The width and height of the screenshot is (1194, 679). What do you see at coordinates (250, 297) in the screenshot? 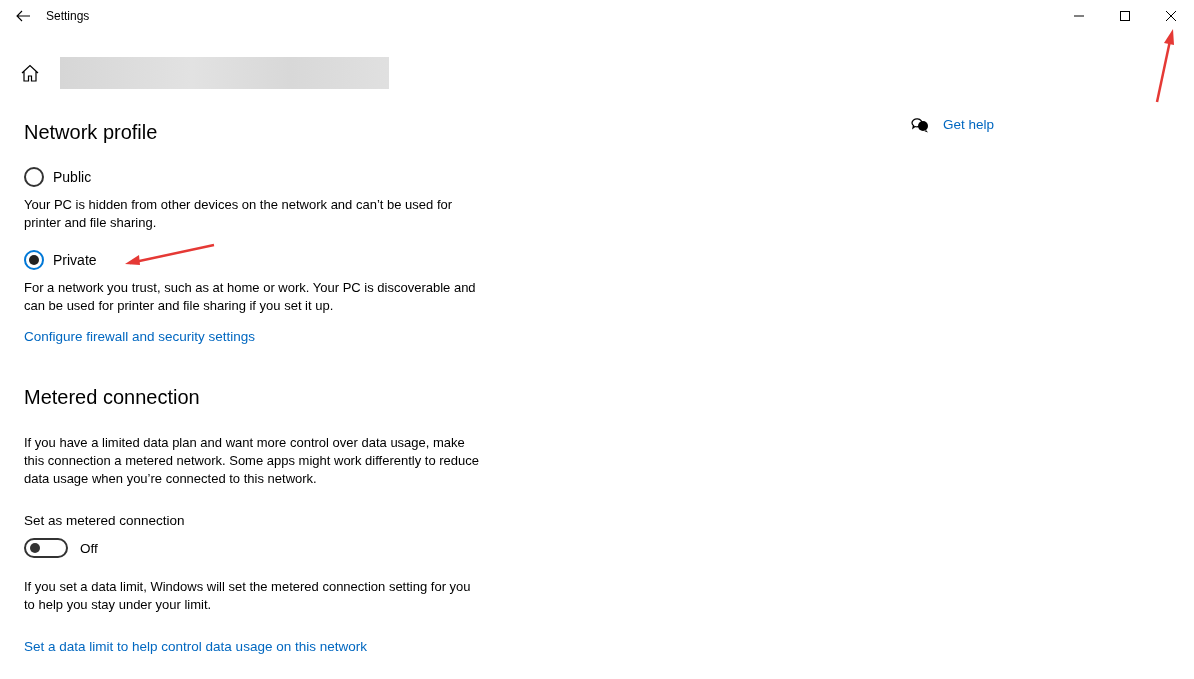
I see `option-description: For a network you trust, such as at home or work. Your PC is discoverable and can be used for printer and file sharing if you set it up.` at bounding box center [250, 297].